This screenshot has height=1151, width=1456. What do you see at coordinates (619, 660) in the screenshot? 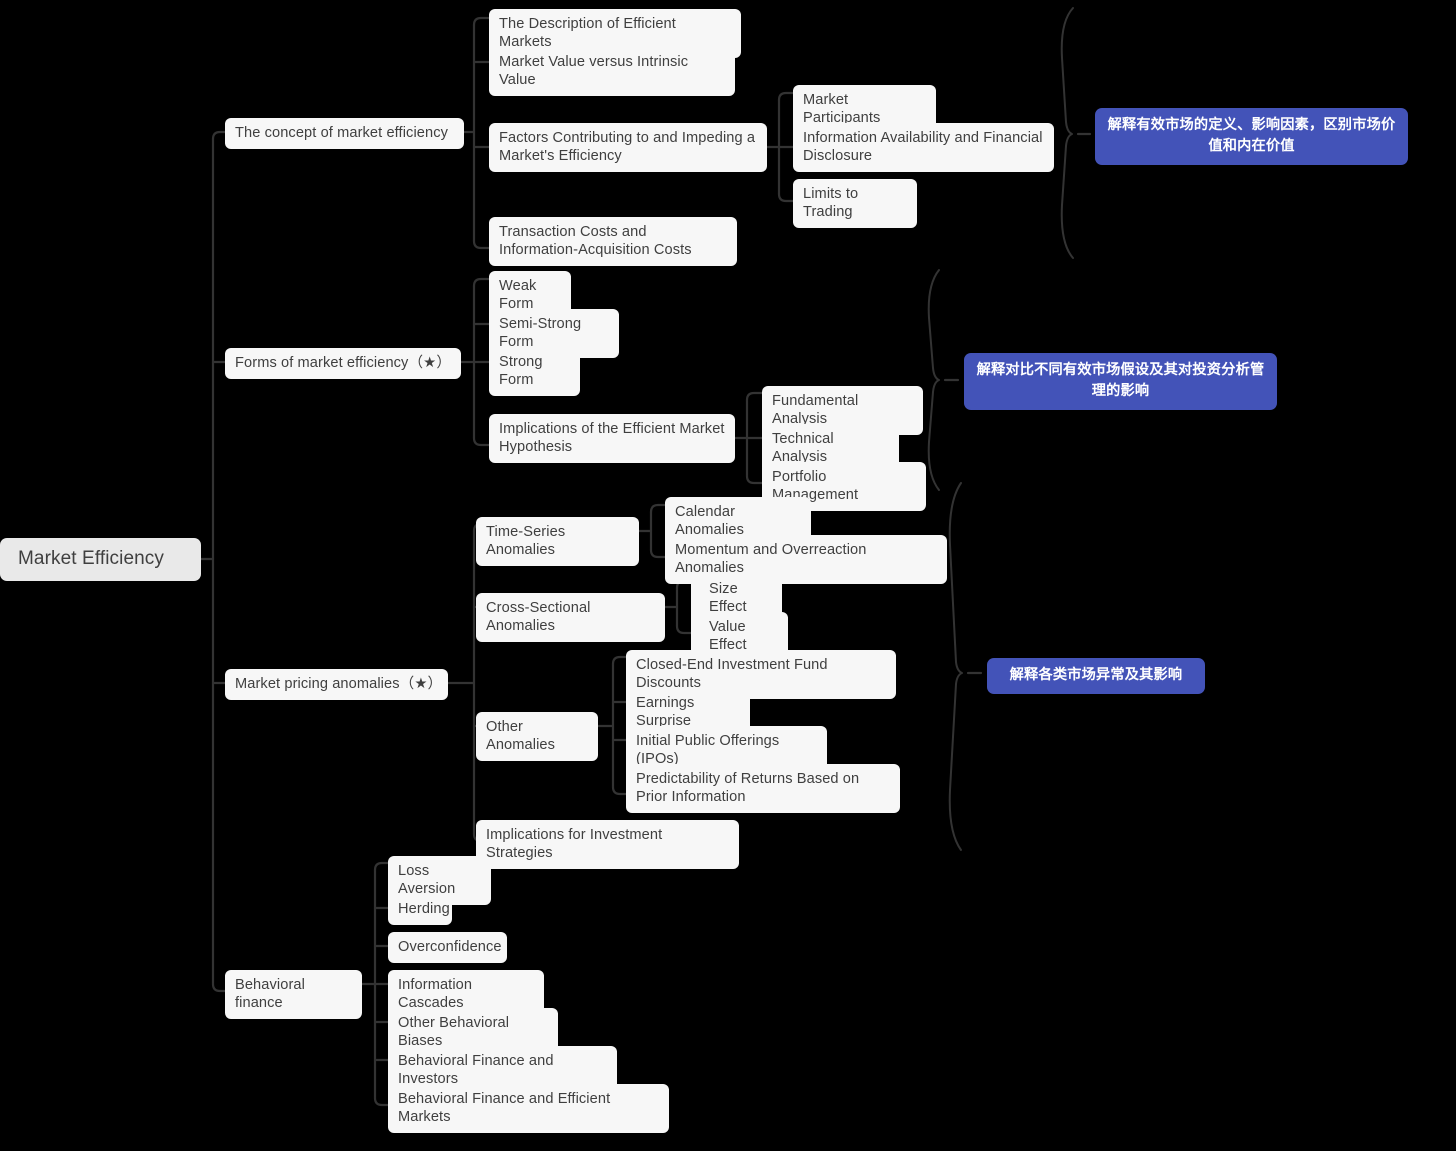
I see `edge-b3c3-g1` at bounding box center [619, 660].